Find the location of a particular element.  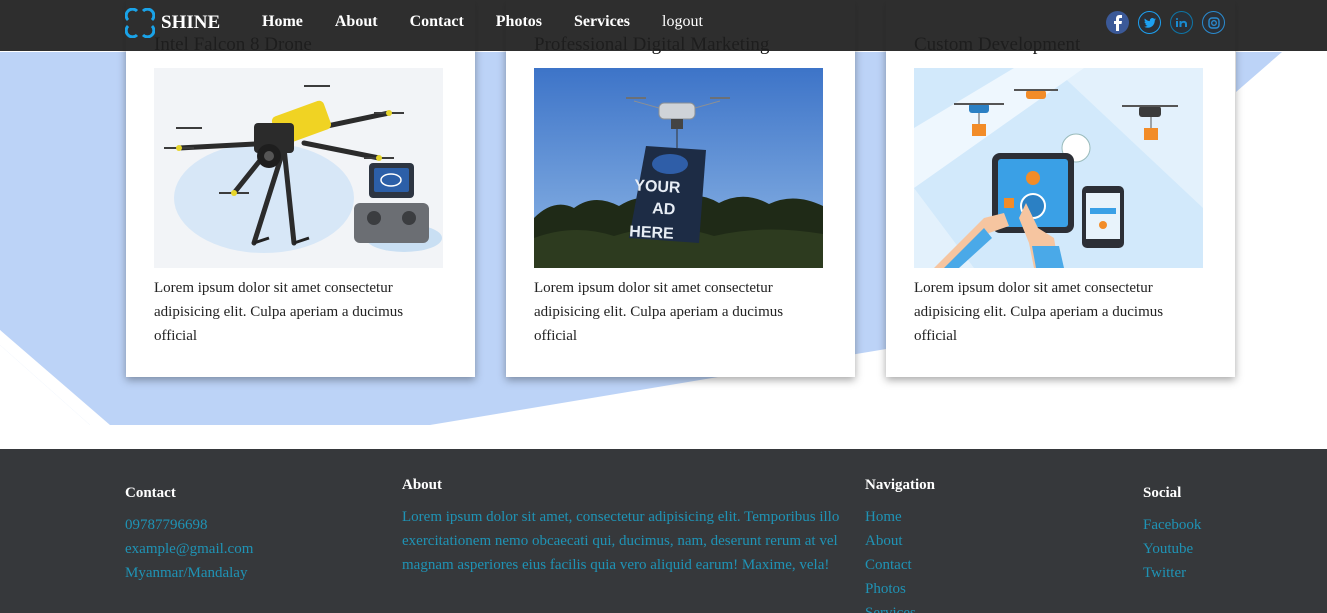

banner-ad-text: AD is located at coordinates (664, 209).